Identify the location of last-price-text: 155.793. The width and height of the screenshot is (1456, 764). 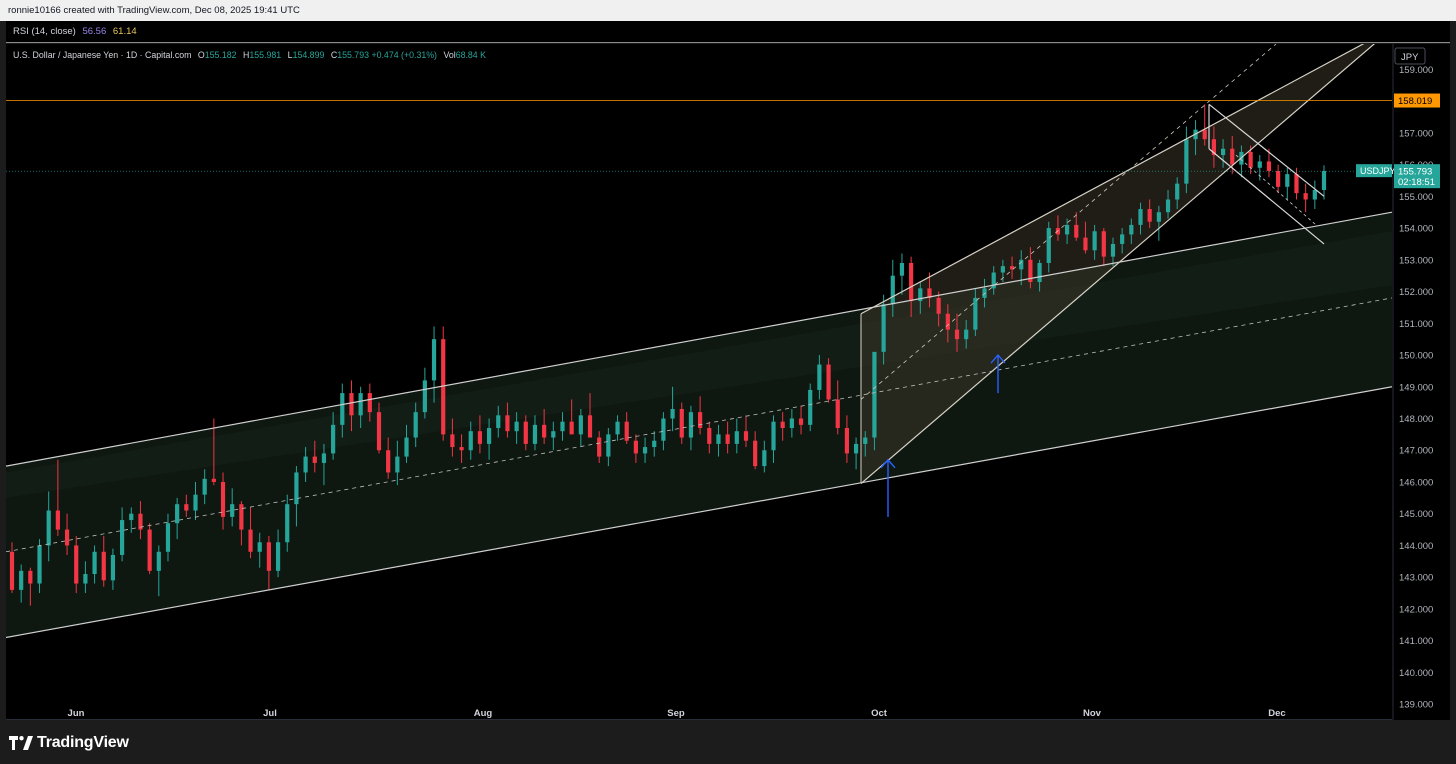
(1415, 172).